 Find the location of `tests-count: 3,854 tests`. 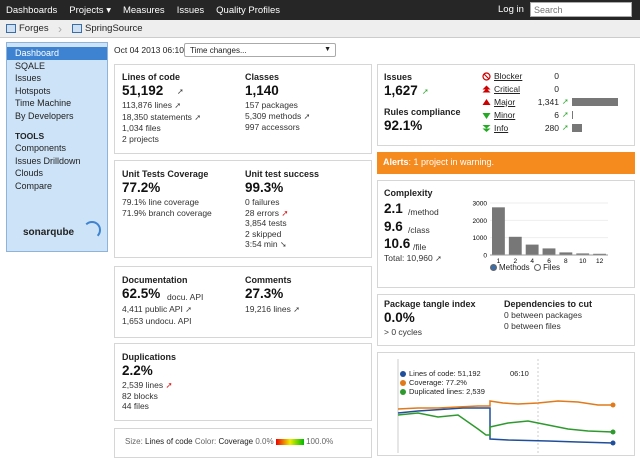

tests-count: 3,854 tests is located at coordinates (267, 223).